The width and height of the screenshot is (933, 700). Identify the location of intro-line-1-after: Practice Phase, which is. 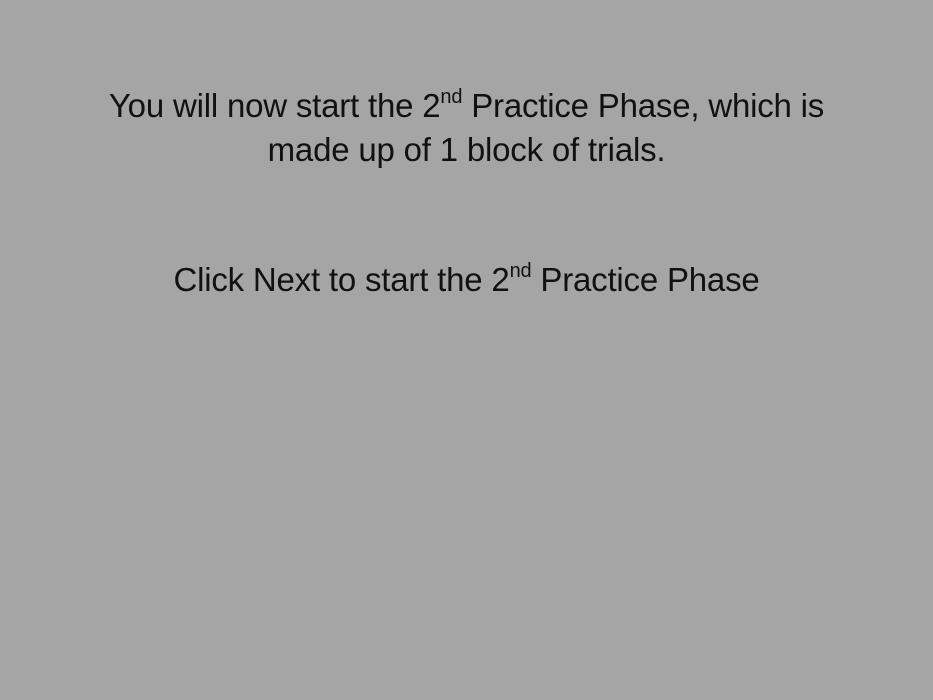
(643, 105).